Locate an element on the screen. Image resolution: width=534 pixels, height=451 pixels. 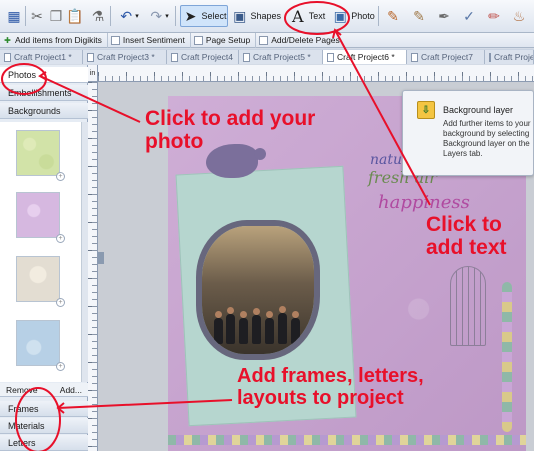
paste-button: 📋 is located at coordinates (75, 16).